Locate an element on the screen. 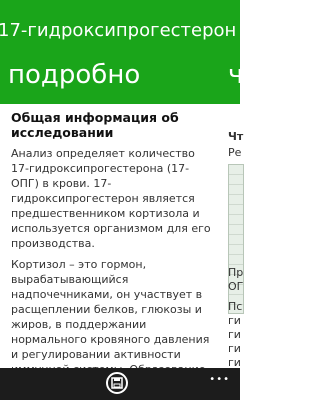  peek-line: Пр is located at coordinates (236, 272).